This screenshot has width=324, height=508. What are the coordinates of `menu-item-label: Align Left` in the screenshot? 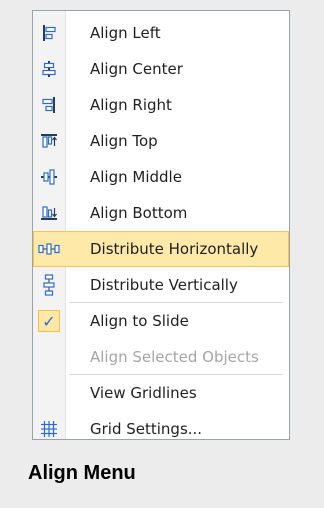 It's located at (125, 33).